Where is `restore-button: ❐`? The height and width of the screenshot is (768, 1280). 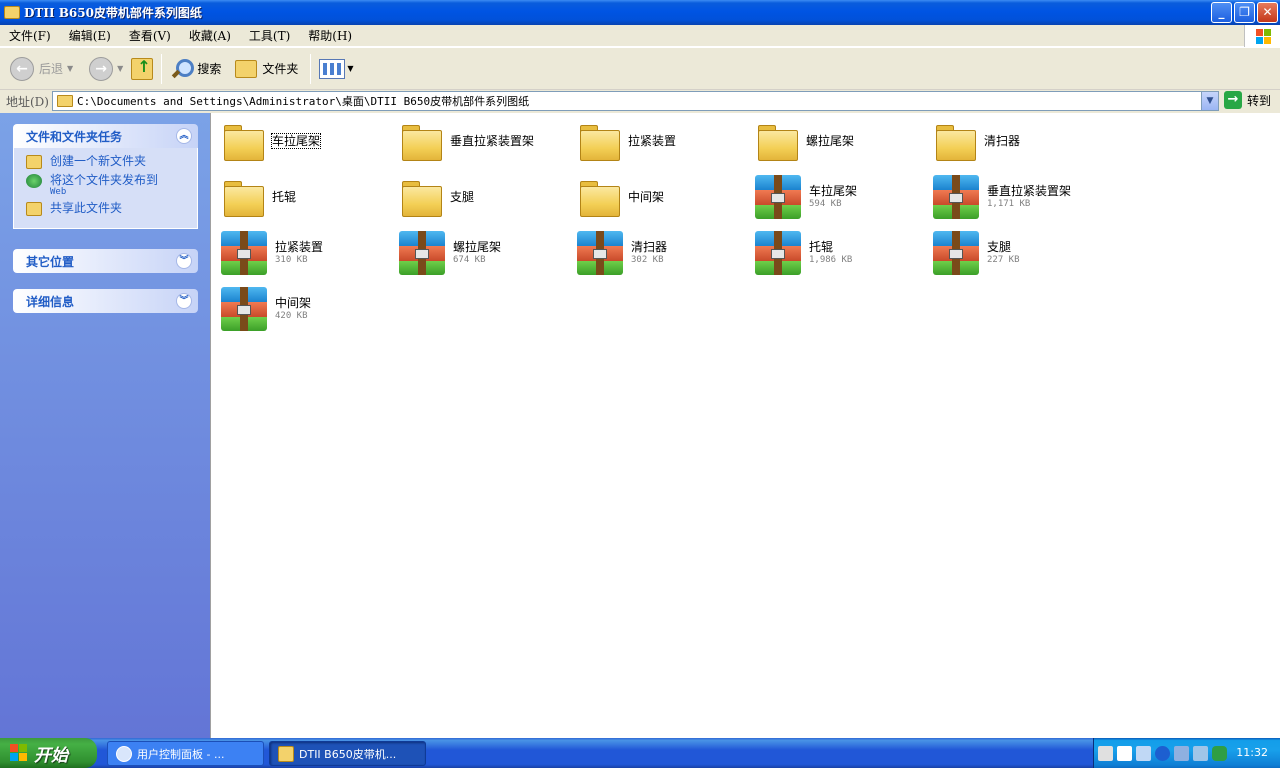
restore-button: ❐ is located at coordinates (1244, 12).